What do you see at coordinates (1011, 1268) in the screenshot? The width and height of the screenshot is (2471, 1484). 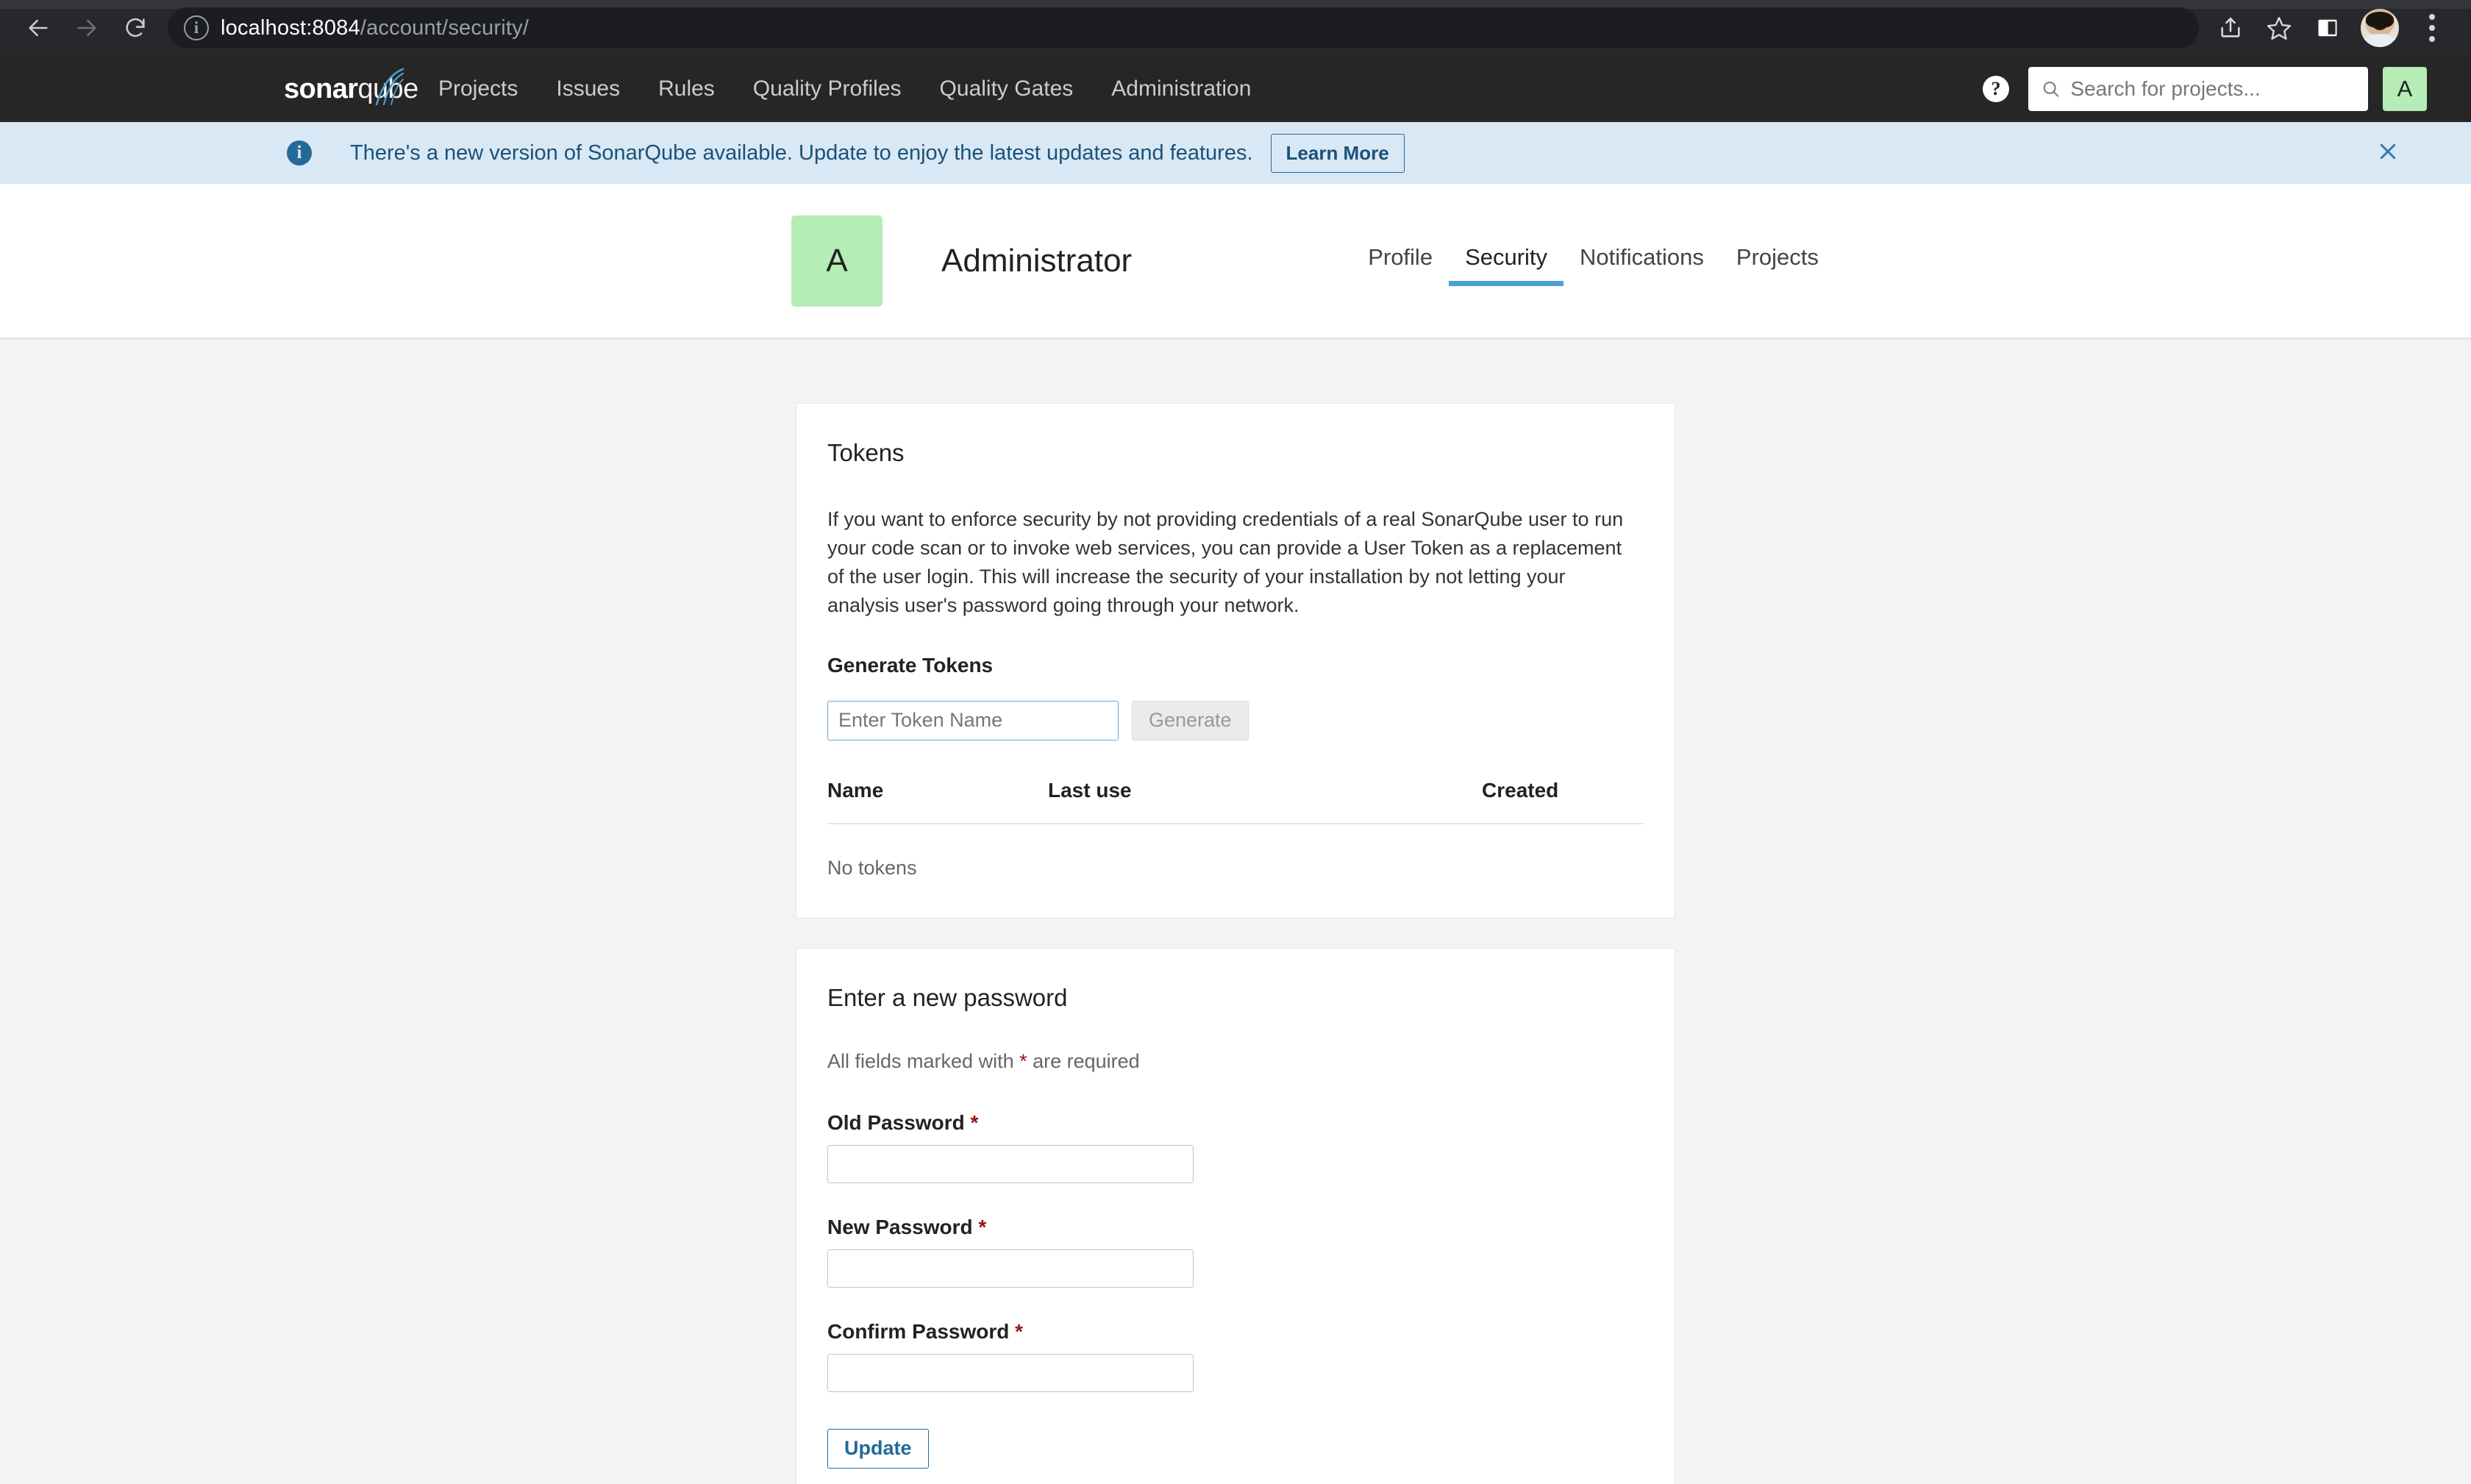 I see `new-password-field` at bounding box center [1011, 1268].